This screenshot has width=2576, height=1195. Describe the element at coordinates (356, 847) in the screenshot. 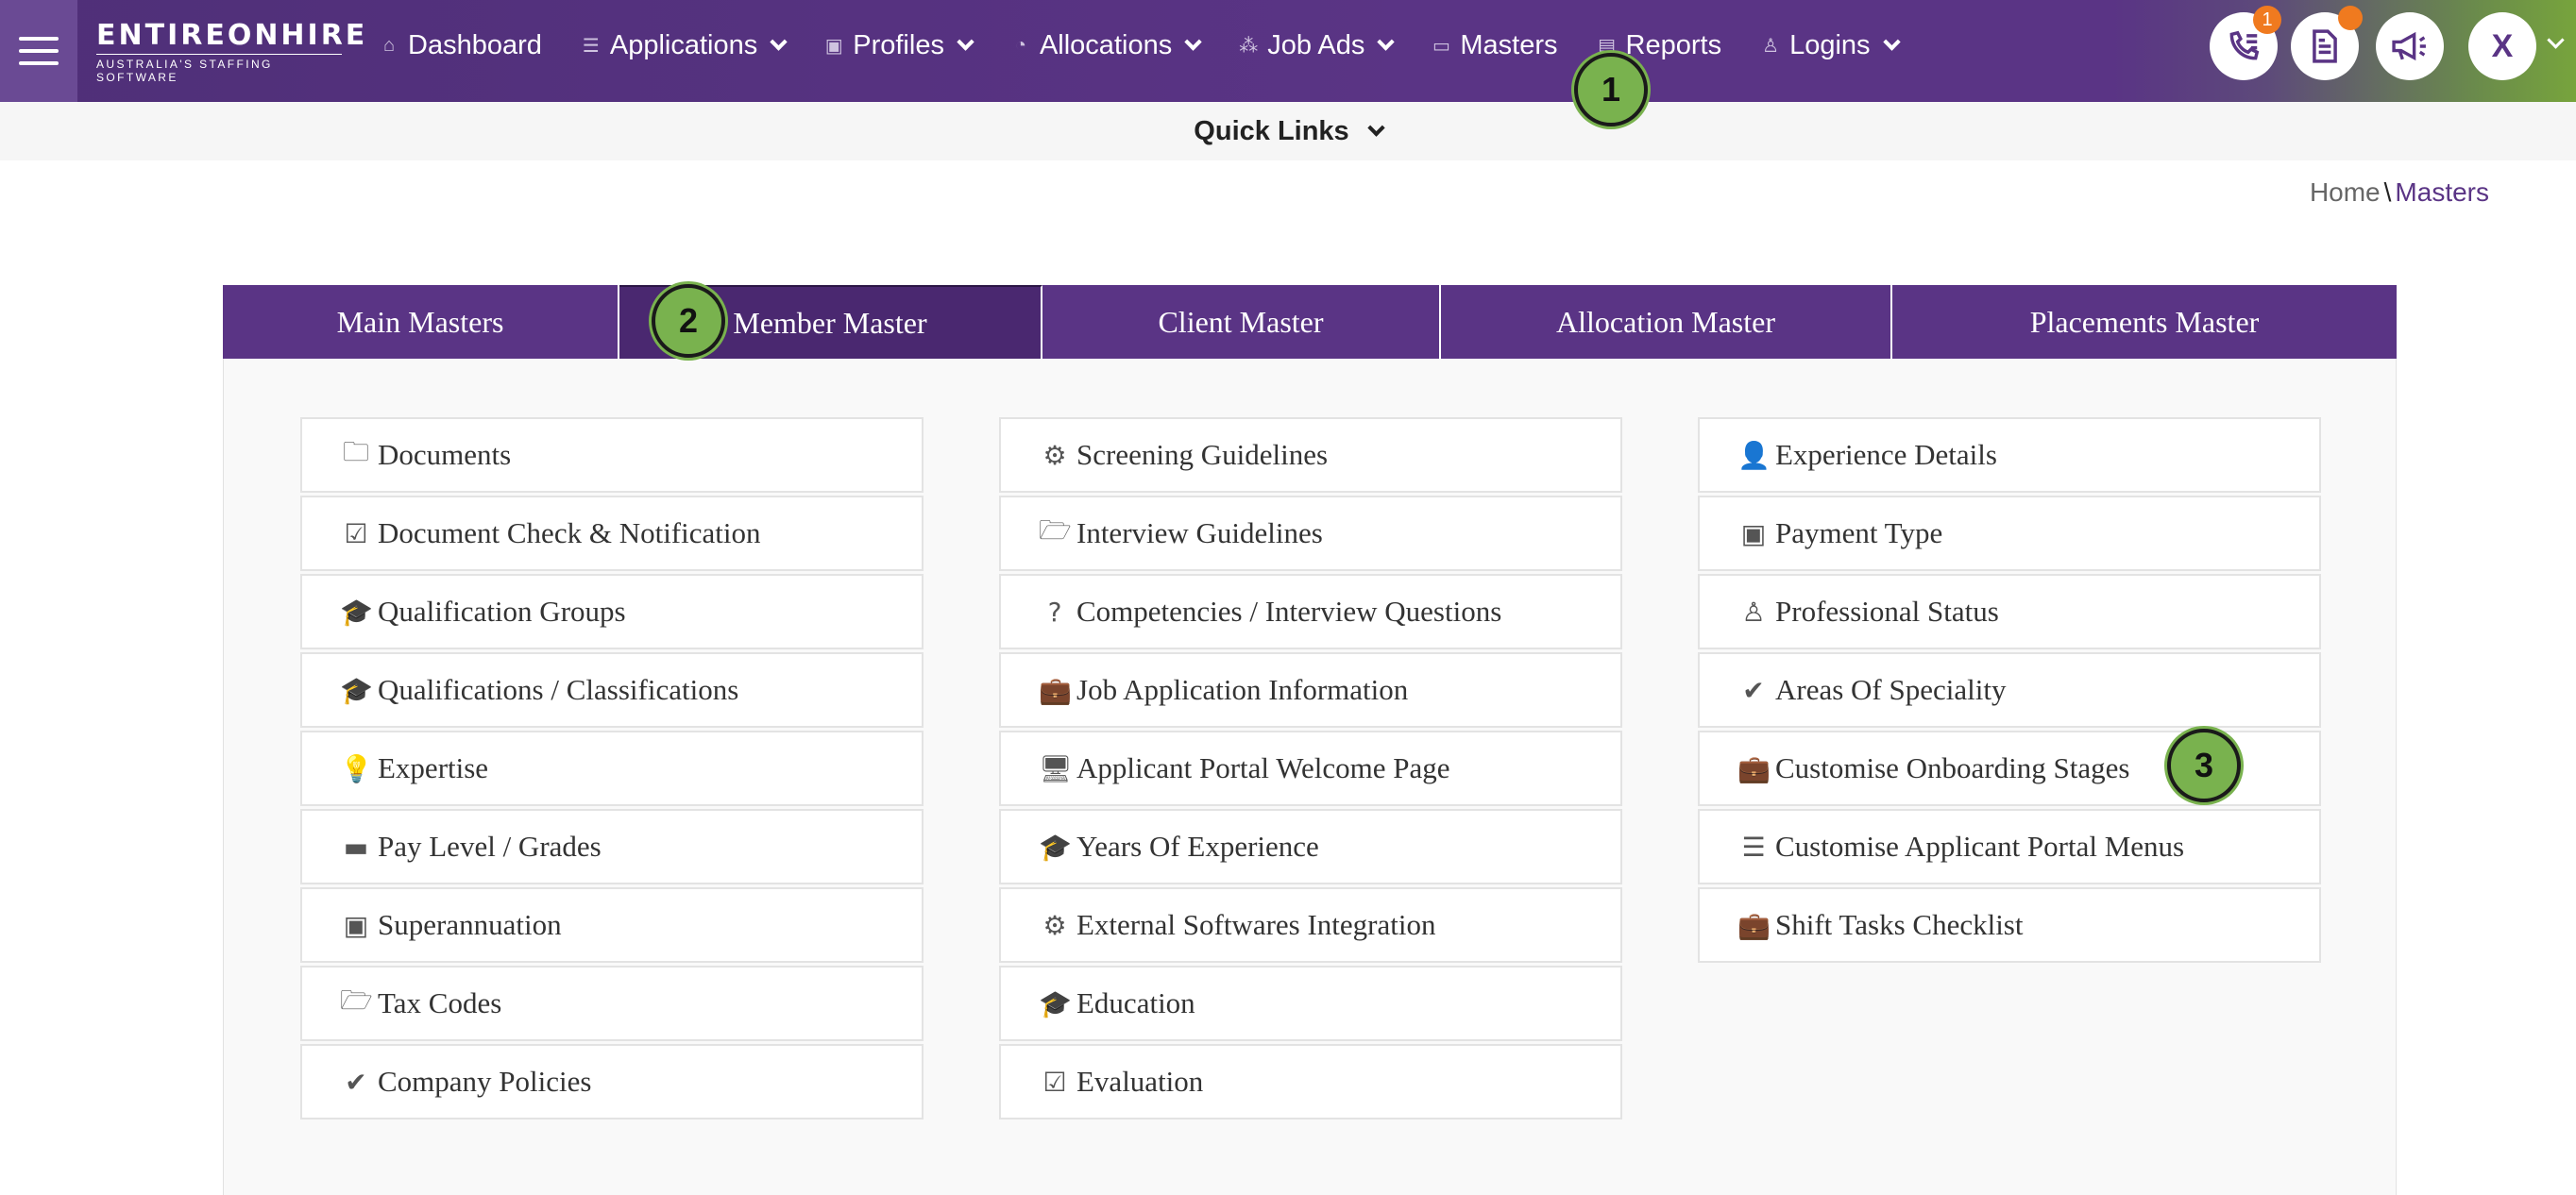

I see `credit-card-icon: ▬` at that location.